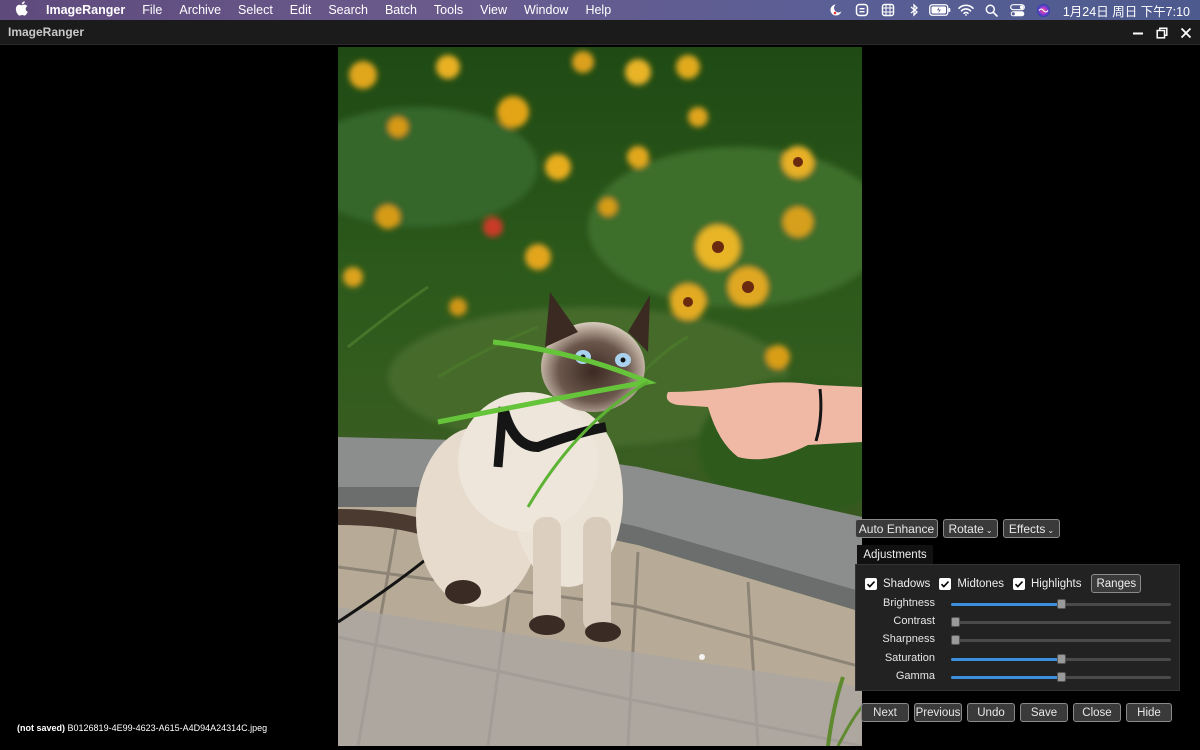 This screenshot has width=1200, height=750. I want to click on battery-icon, so click(940, 10).